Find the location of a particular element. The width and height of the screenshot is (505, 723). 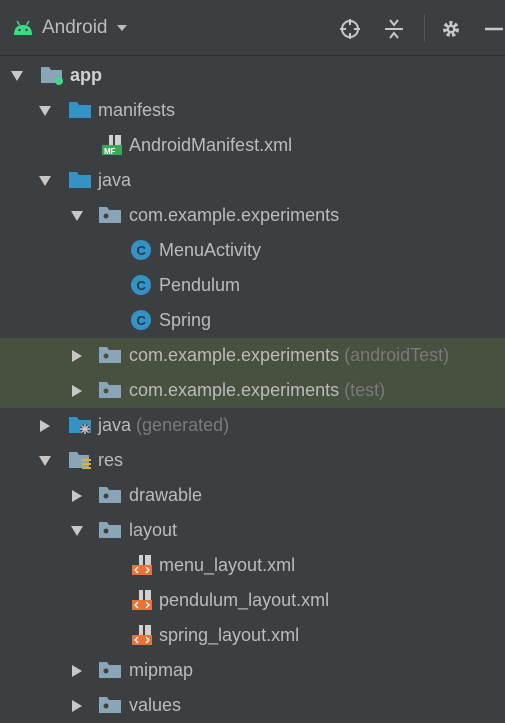

tree-item-values: values is located at coordinates (252, 705).